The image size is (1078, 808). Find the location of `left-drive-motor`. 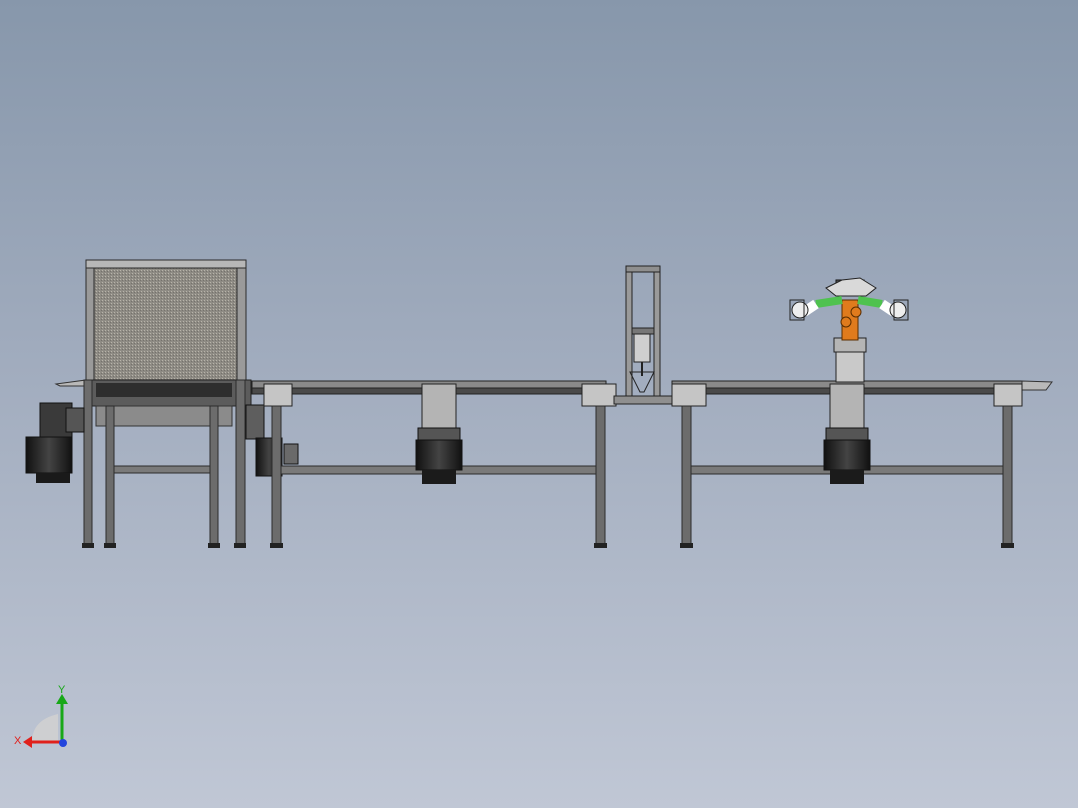

left-drive-motor is located at coordinates (55, 442).